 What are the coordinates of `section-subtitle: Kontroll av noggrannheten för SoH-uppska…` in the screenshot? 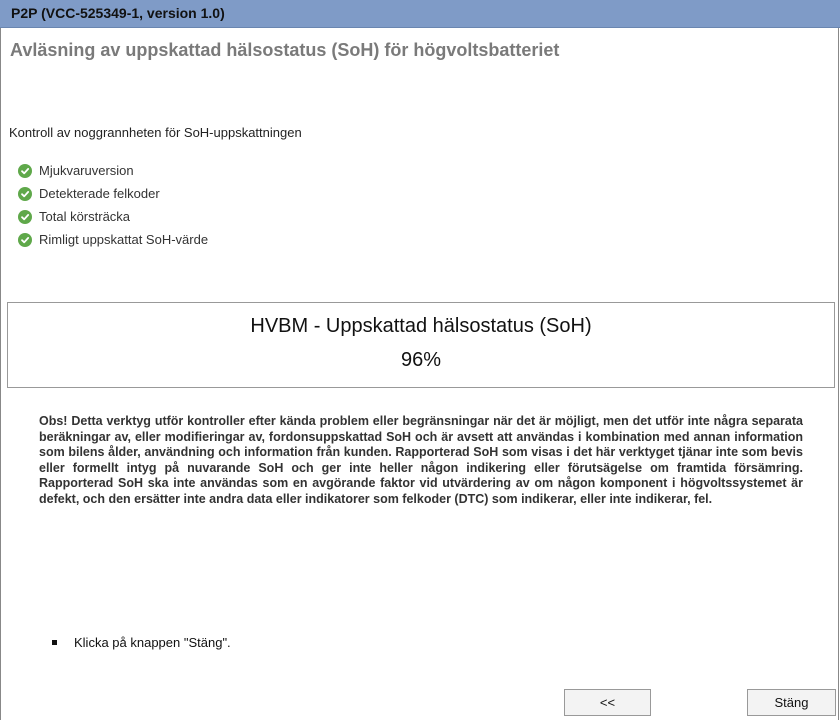 It's located at (155, 132).